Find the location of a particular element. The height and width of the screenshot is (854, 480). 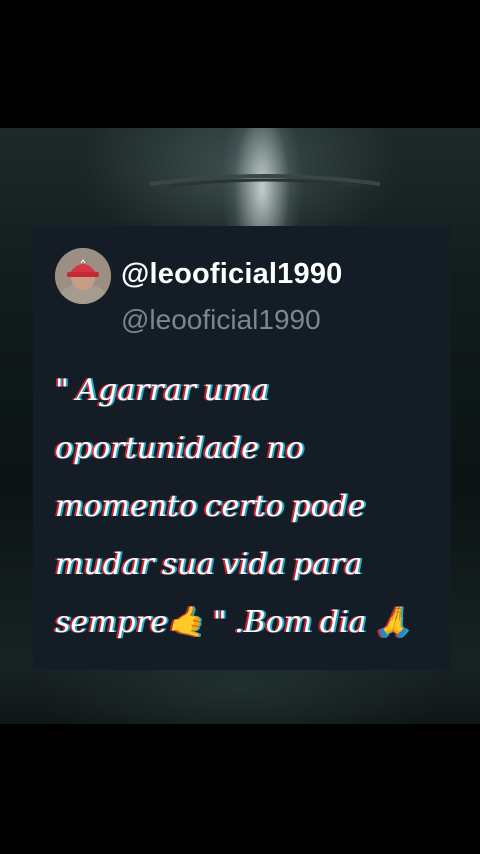

username-handle: @leooficial1990 is located at coordinates (221, 320).